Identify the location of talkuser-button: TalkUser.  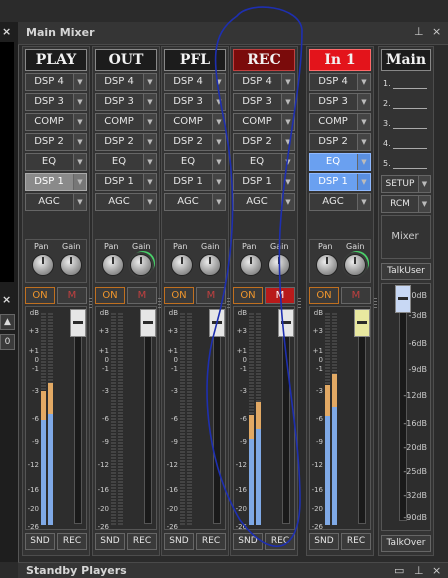
(406, 271).